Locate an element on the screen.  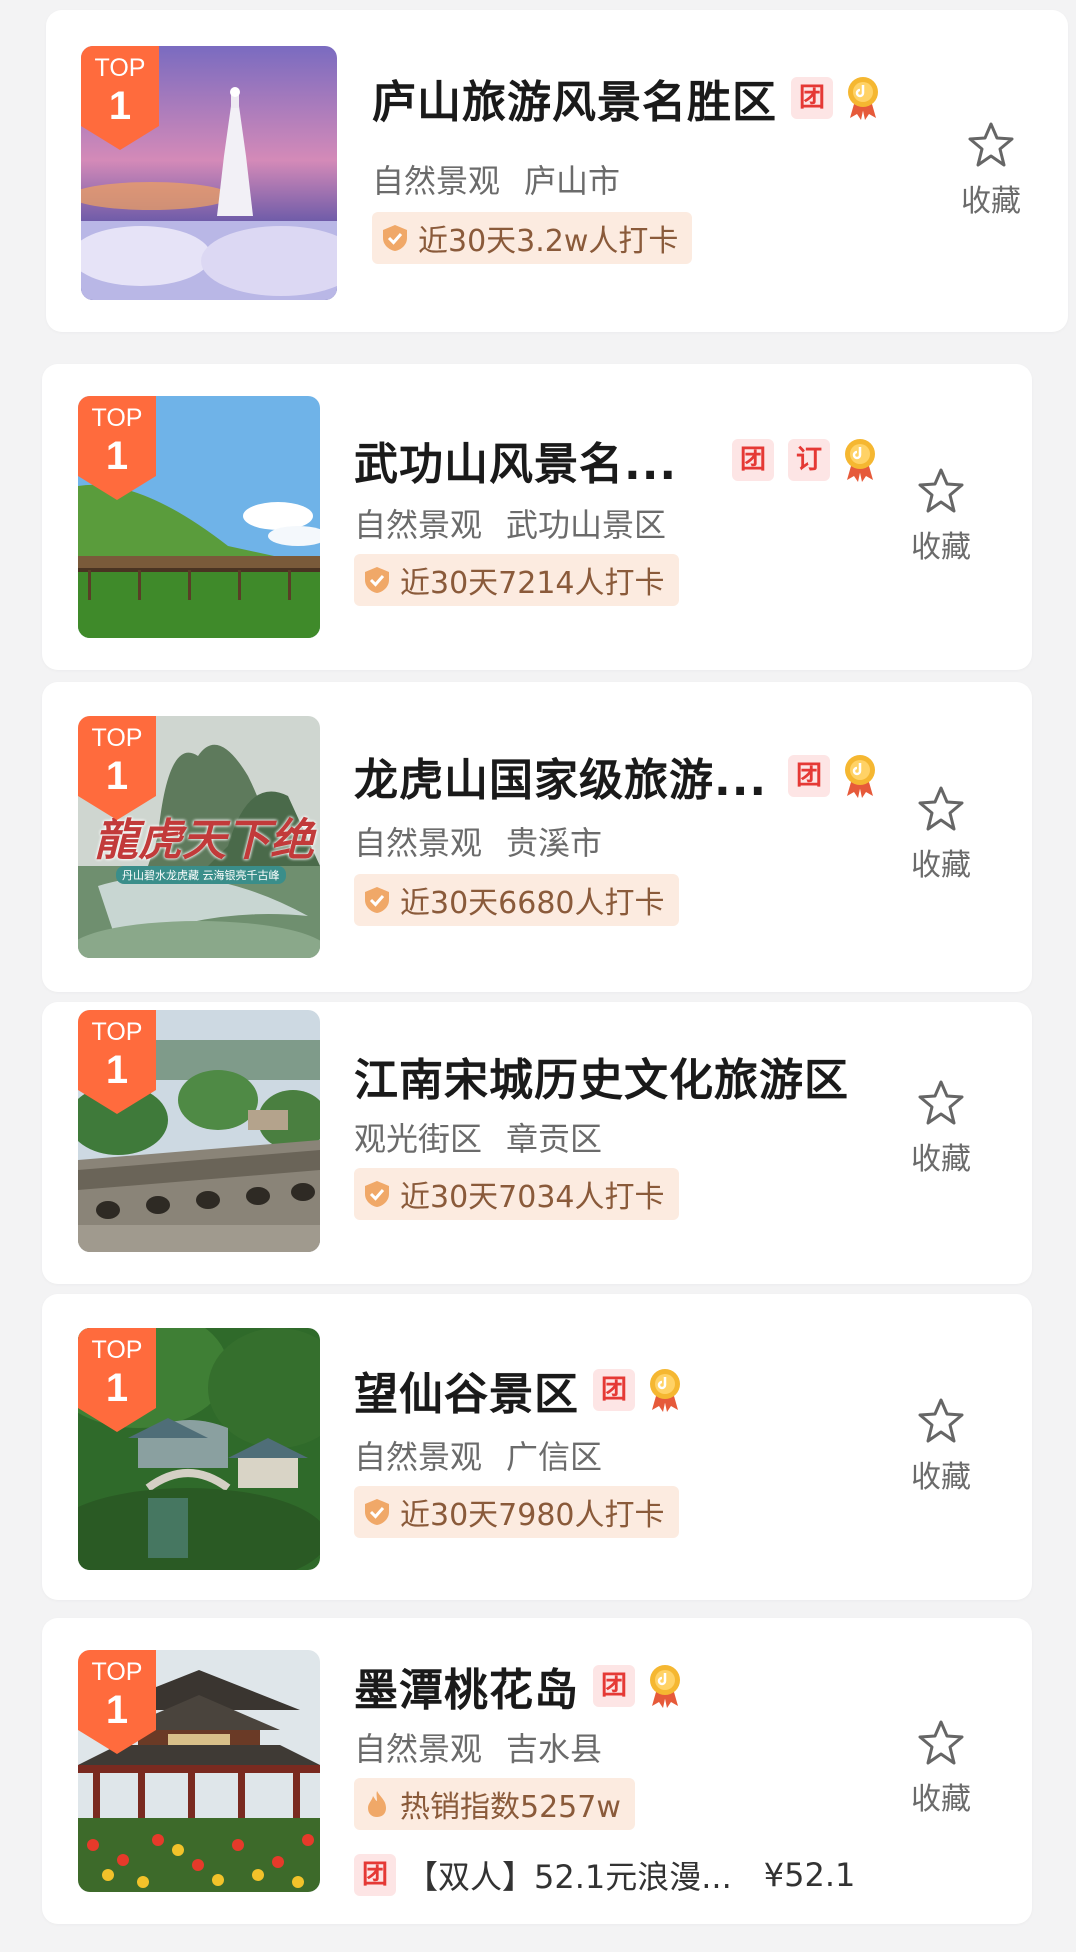
booking-tag: 订 is located at coordinates (809, 460).